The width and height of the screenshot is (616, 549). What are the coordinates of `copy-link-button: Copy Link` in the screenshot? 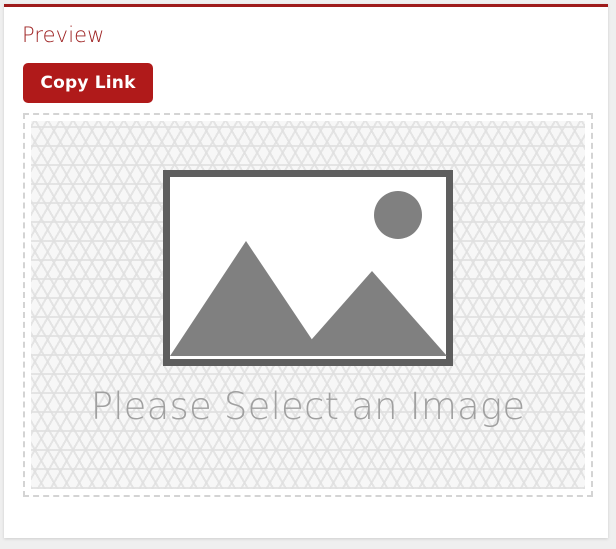 It's located at (88, 83).